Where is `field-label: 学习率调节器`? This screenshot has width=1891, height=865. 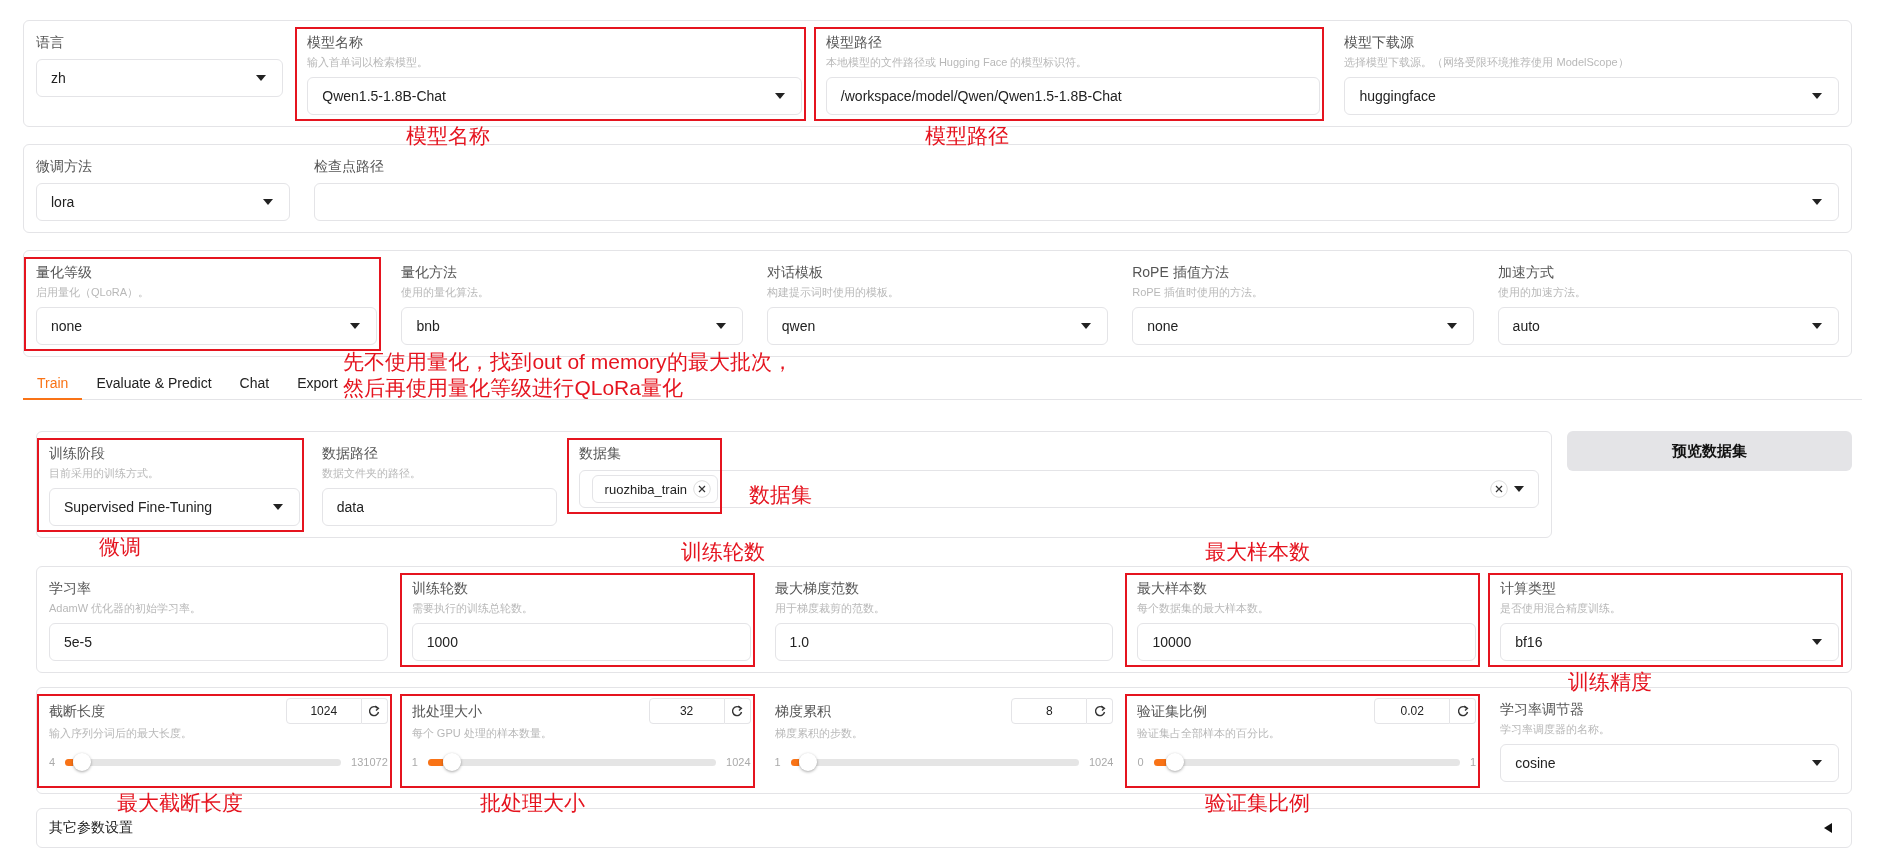 field-label: 学习率调节器 is located at coordinates (1543, 709).